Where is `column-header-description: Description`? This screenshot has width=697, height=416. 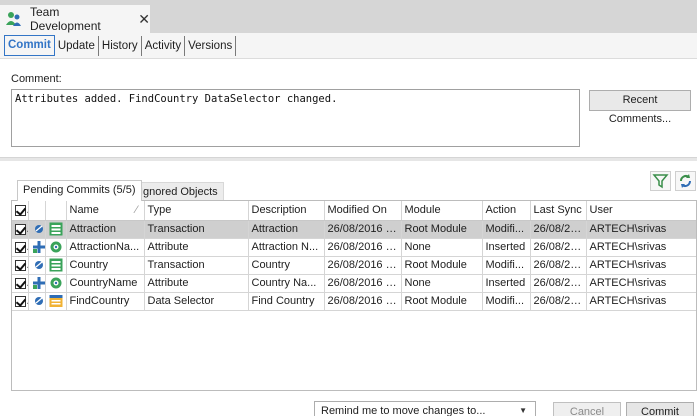
column-header-description: Description is located at coordinates (286, 211).